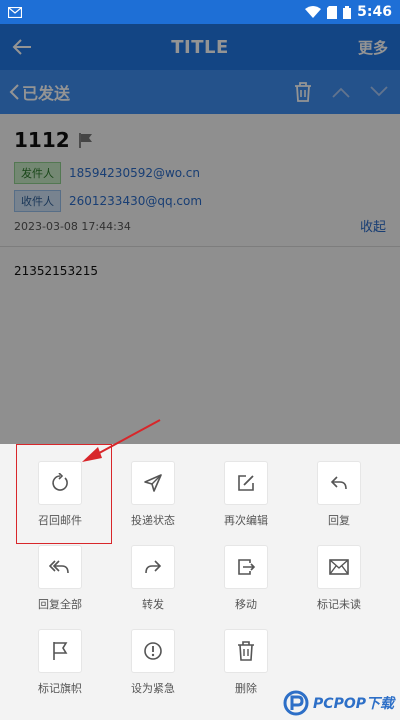 The image size is (400, 720). I want to click on delete-icon, so click(246, 651).